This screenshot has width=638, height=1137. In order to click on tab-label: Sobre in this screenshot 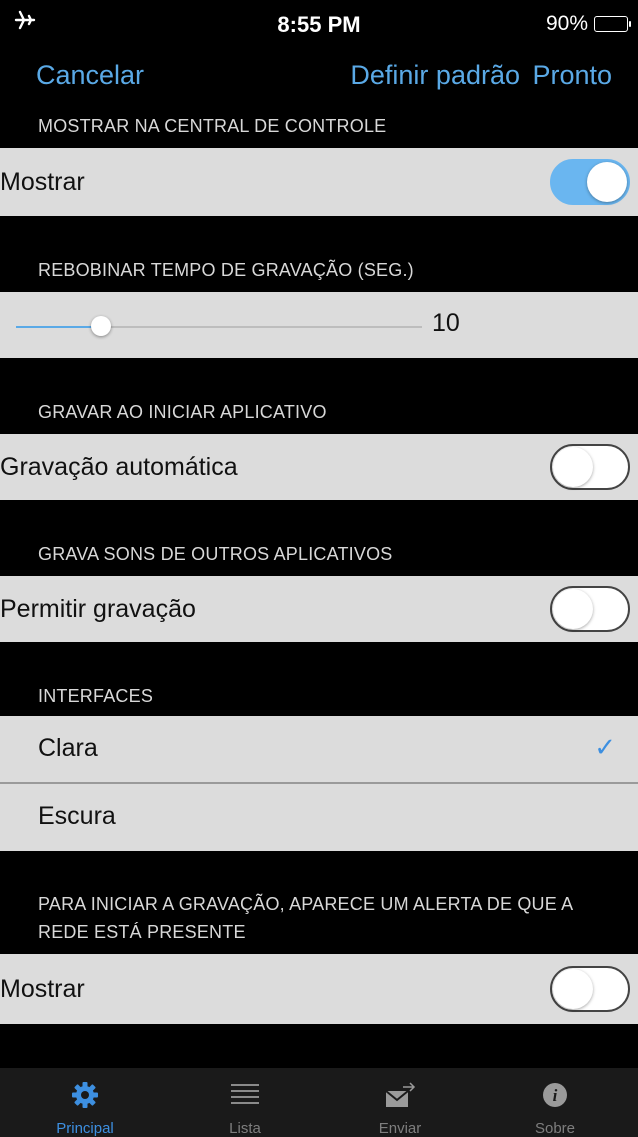, I will do `click(555, 1128)`.